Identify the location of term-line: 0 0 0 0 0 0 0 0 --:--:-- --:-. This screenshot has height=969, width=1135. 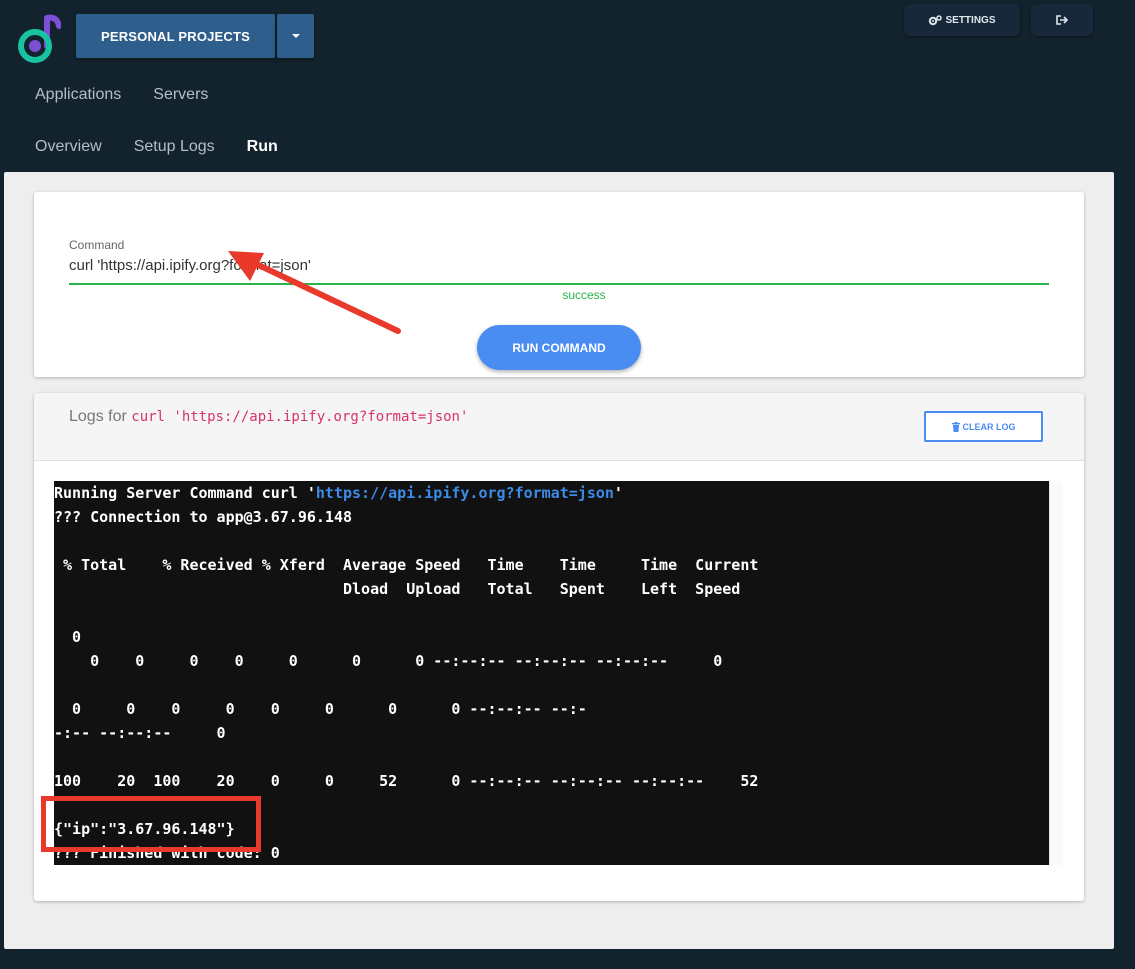
(320, 709).